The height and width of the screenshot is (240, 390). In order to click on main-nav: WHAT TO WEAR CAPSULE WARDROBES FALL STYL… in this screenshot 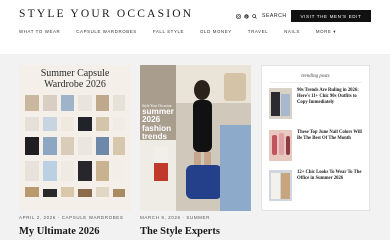, I will do `click(185, 32)`.